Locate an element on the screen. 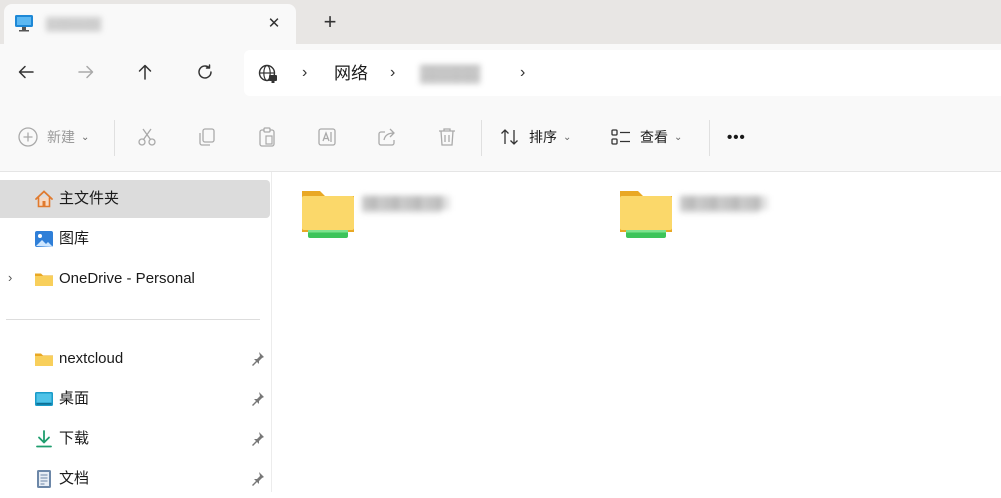 The image size is (1001, 498). up-button is located at coordinates (145, 72).